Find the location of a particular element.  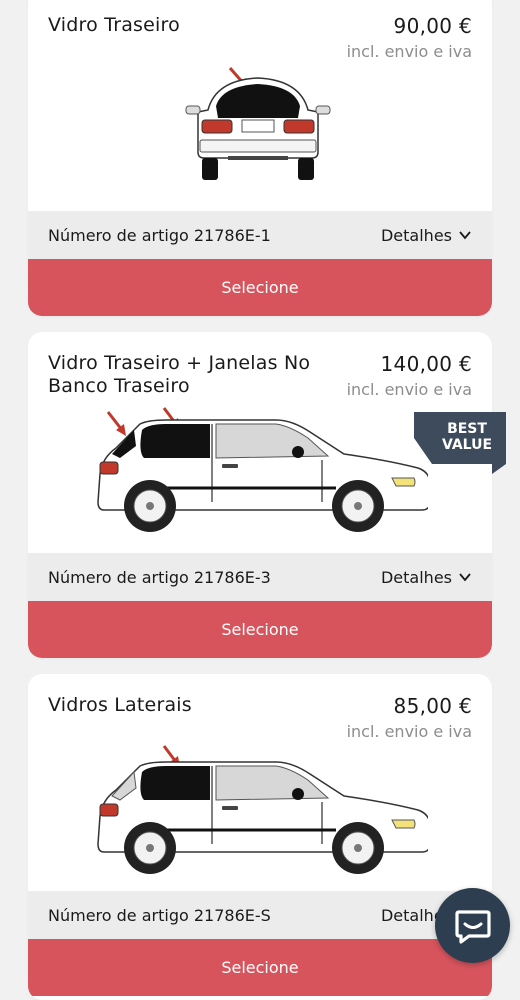

chat-button is located at coordinates (472, 925).